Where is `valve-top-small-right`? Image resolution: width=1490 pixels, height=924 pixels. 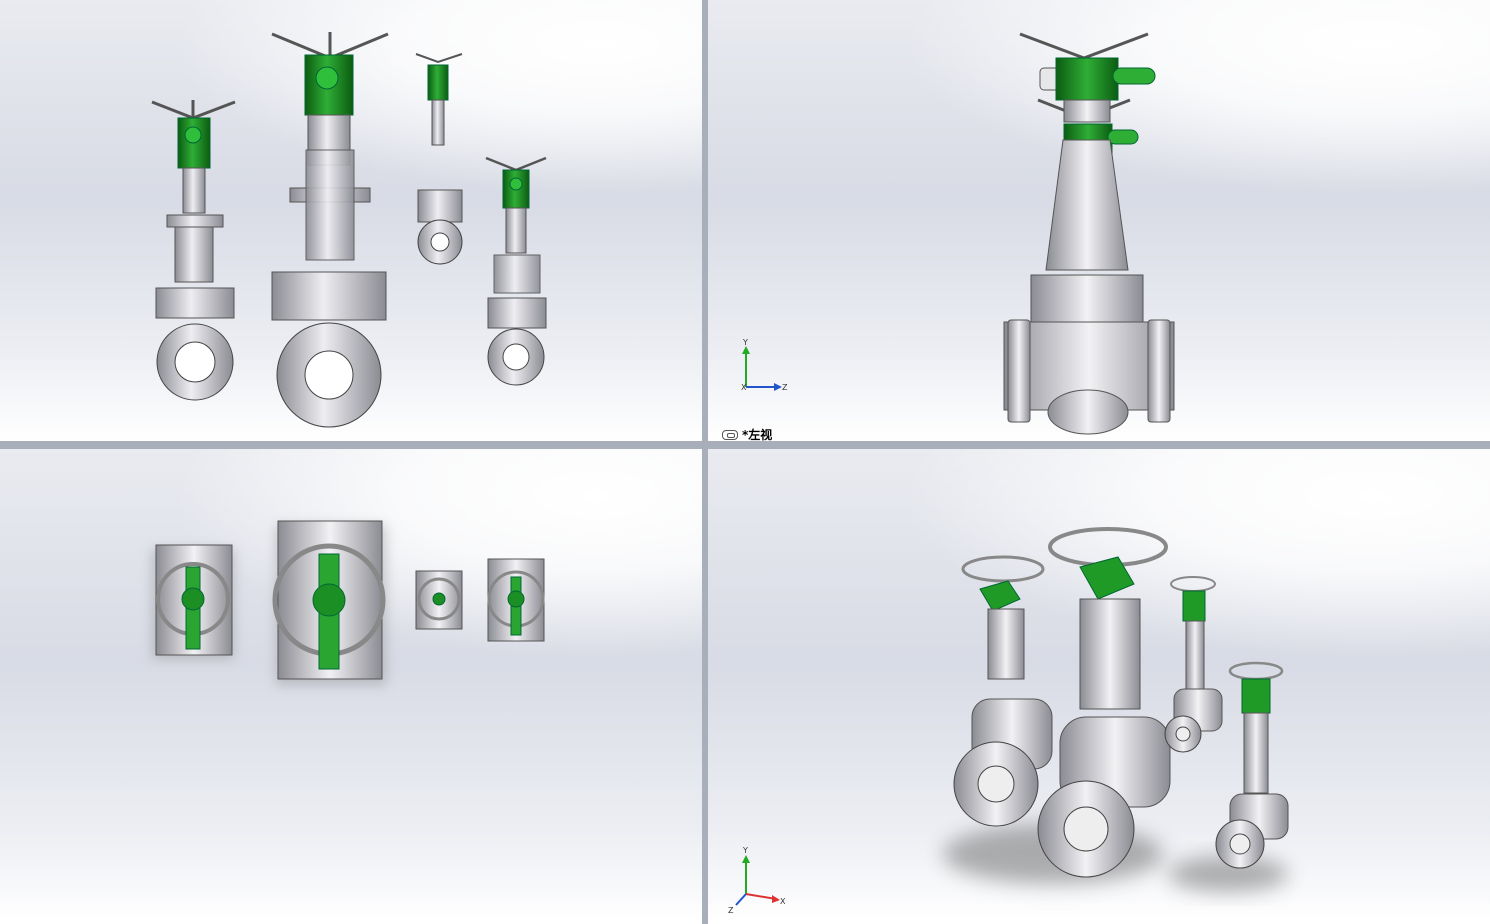 valve-top-small-right is located at coordinates (516, 600).